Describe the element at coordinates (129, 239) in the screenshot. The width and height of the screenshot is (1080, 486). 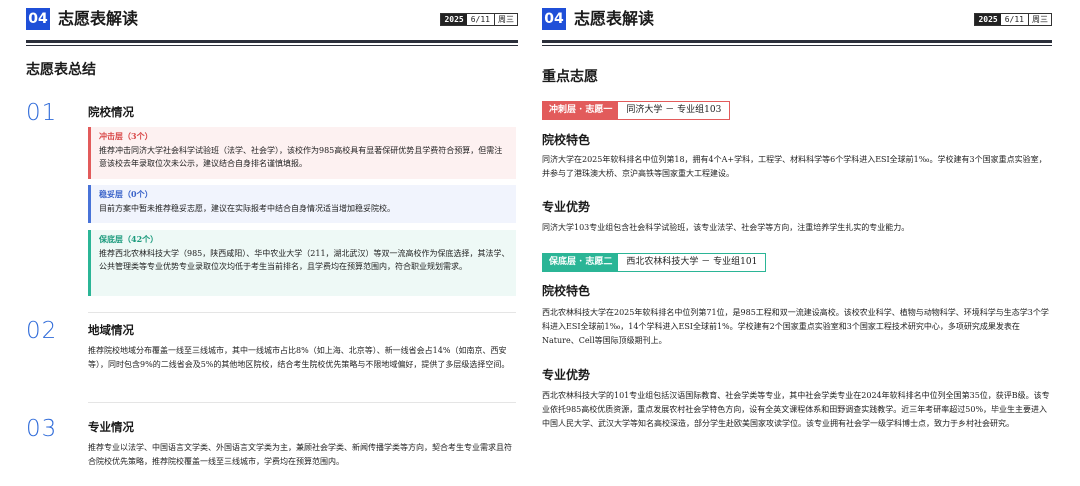
I see `callout-title: 保底层（42个）` at that location.